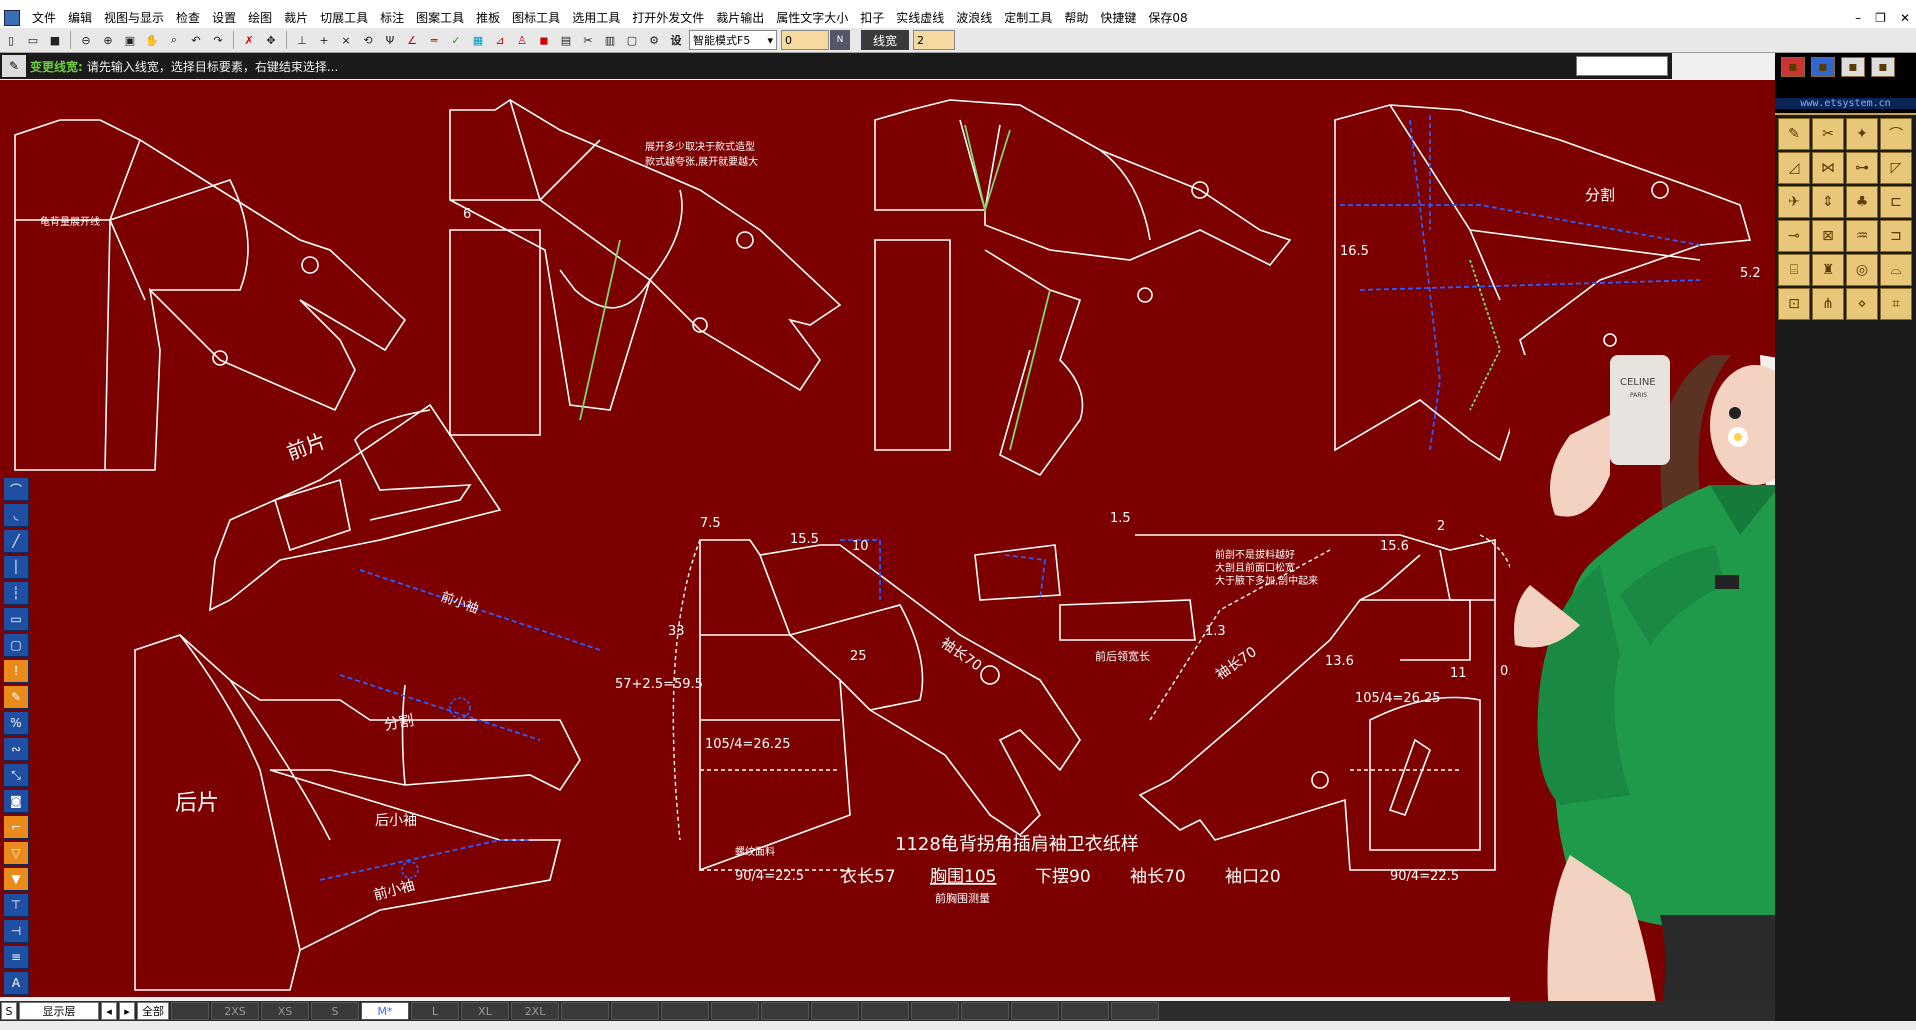 Image resolution: width=1916 pixels, height=1030 pixels. Describe the element at coordinates (218, 40) in the screenshot. I see `redo-icon: ↷` at that location.